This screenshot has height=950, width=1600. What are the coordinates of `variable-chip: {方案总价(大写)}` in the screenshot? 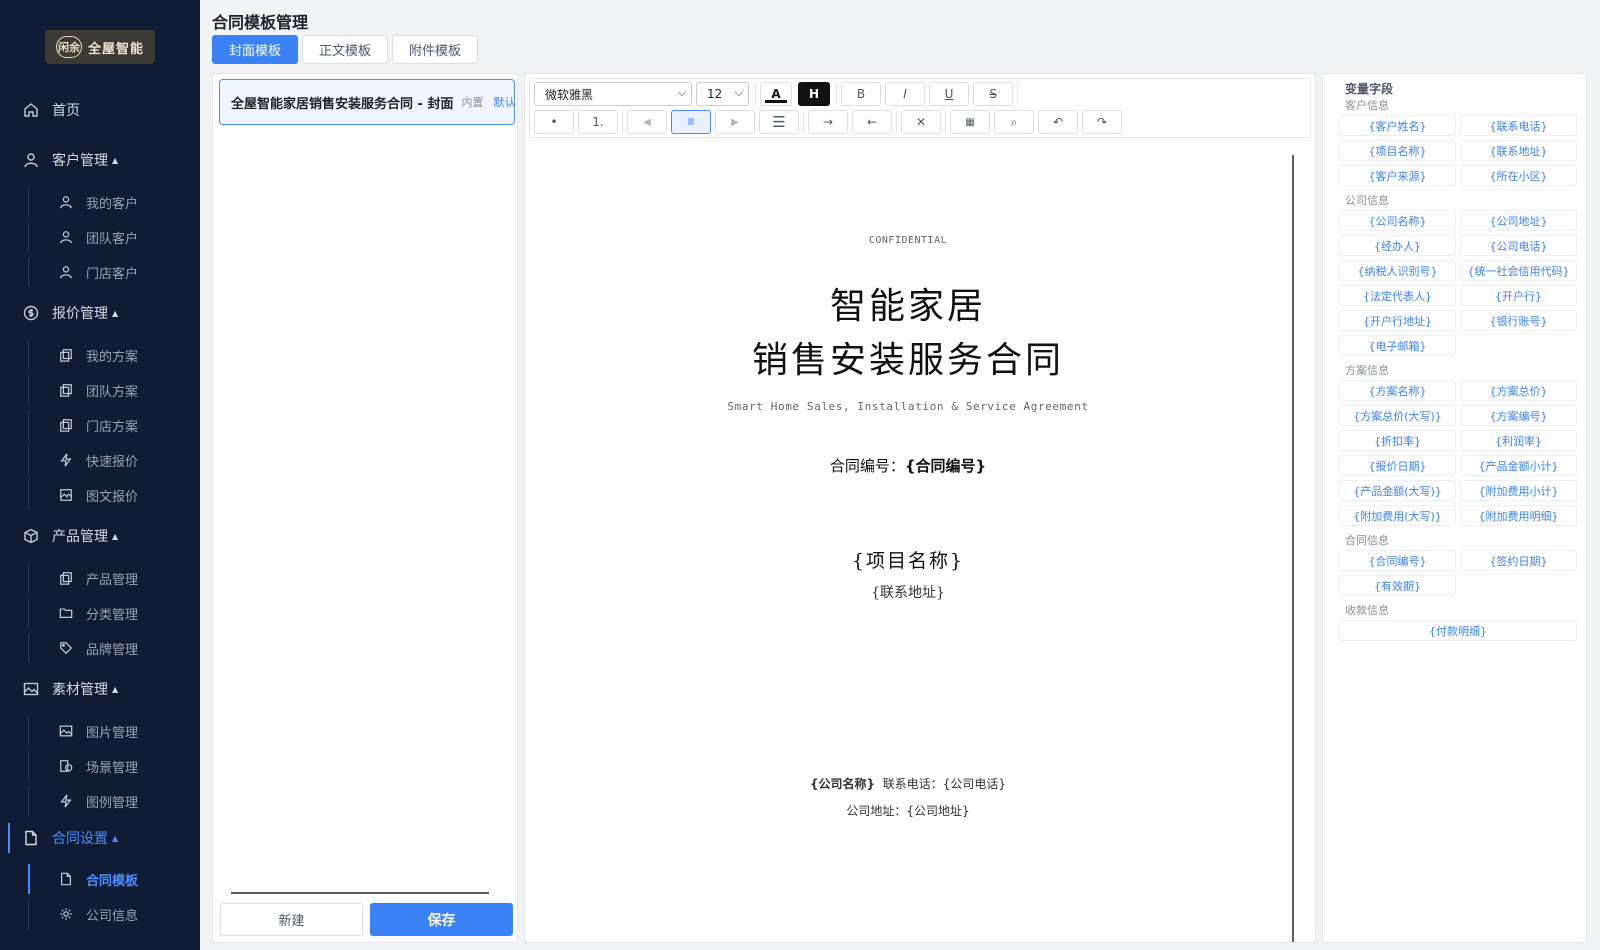 It's located at (1397, 415).